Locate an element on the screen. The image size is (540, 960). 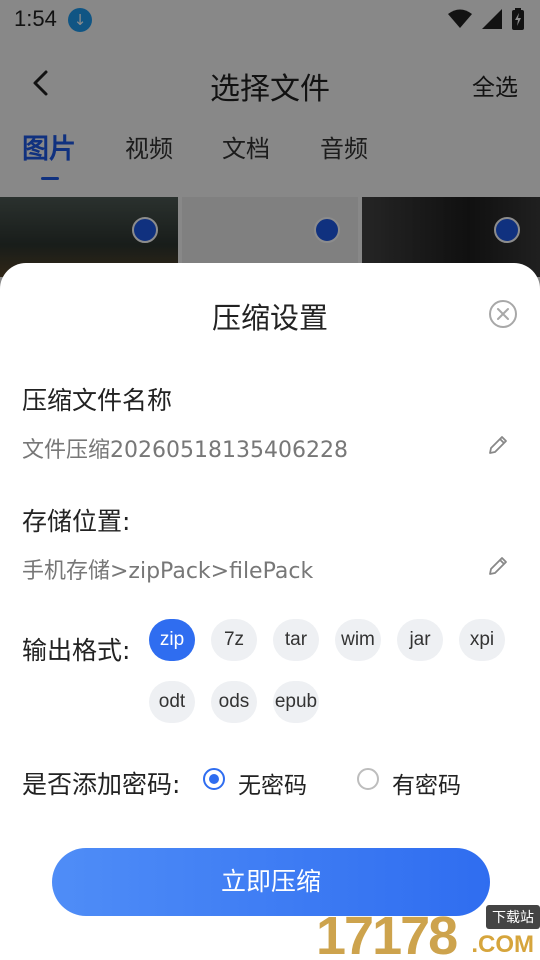
file-name-label: 压缩文件名称 is located at coordinates (97, 400).